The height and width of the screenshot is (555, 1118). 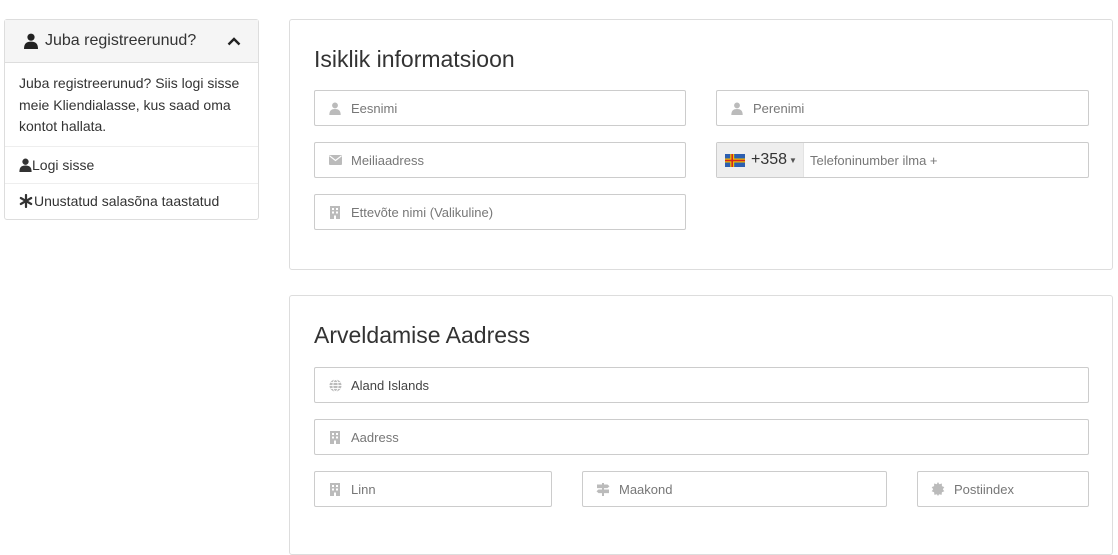 What do you see at coordinates (387, 160) in the screenshot?
I see `email-input: Meiliaadress` at bounding box center [387, 160].